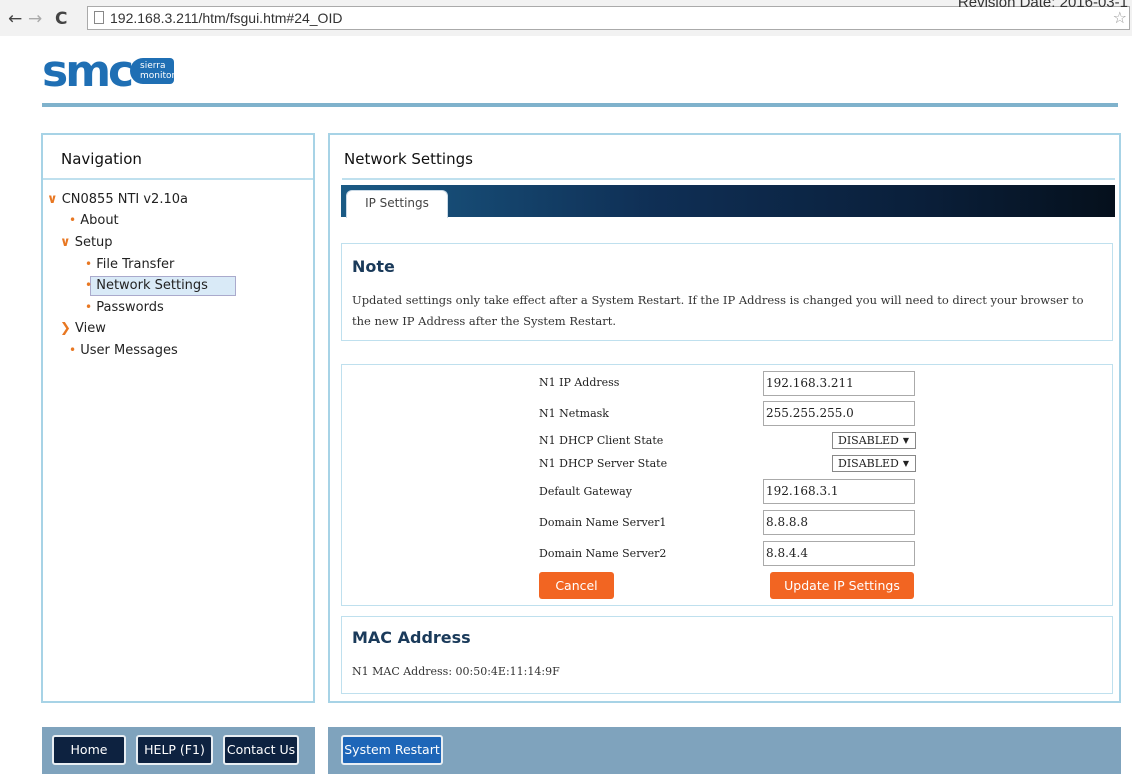 The image size is (1132, 774). Describe the element at coordinates (728, 179) in the screenshot. I see `title-divider` at that location.